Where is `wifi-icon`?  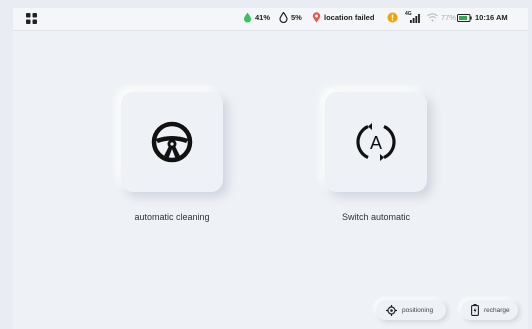 wifi-icon is located at coordinates (432, 17).